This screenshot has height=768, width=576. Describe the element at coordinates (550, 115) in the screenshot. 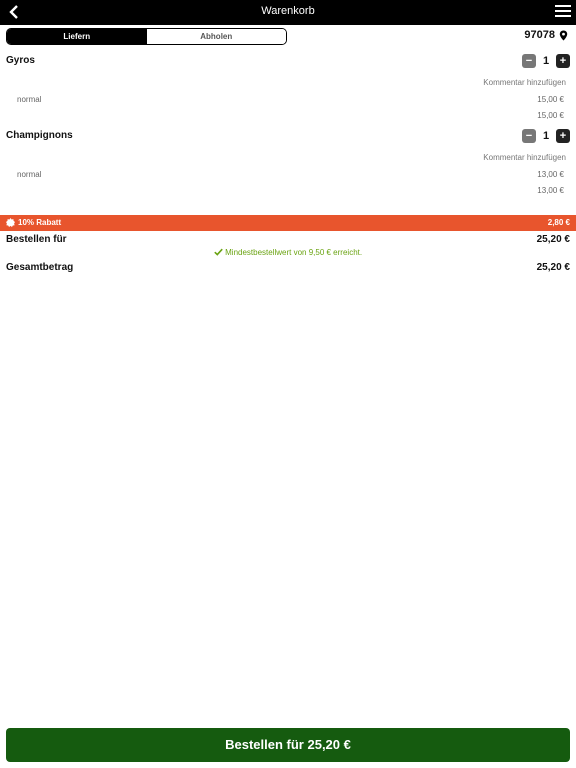

I see `item-total: 15,00 €` at that location.